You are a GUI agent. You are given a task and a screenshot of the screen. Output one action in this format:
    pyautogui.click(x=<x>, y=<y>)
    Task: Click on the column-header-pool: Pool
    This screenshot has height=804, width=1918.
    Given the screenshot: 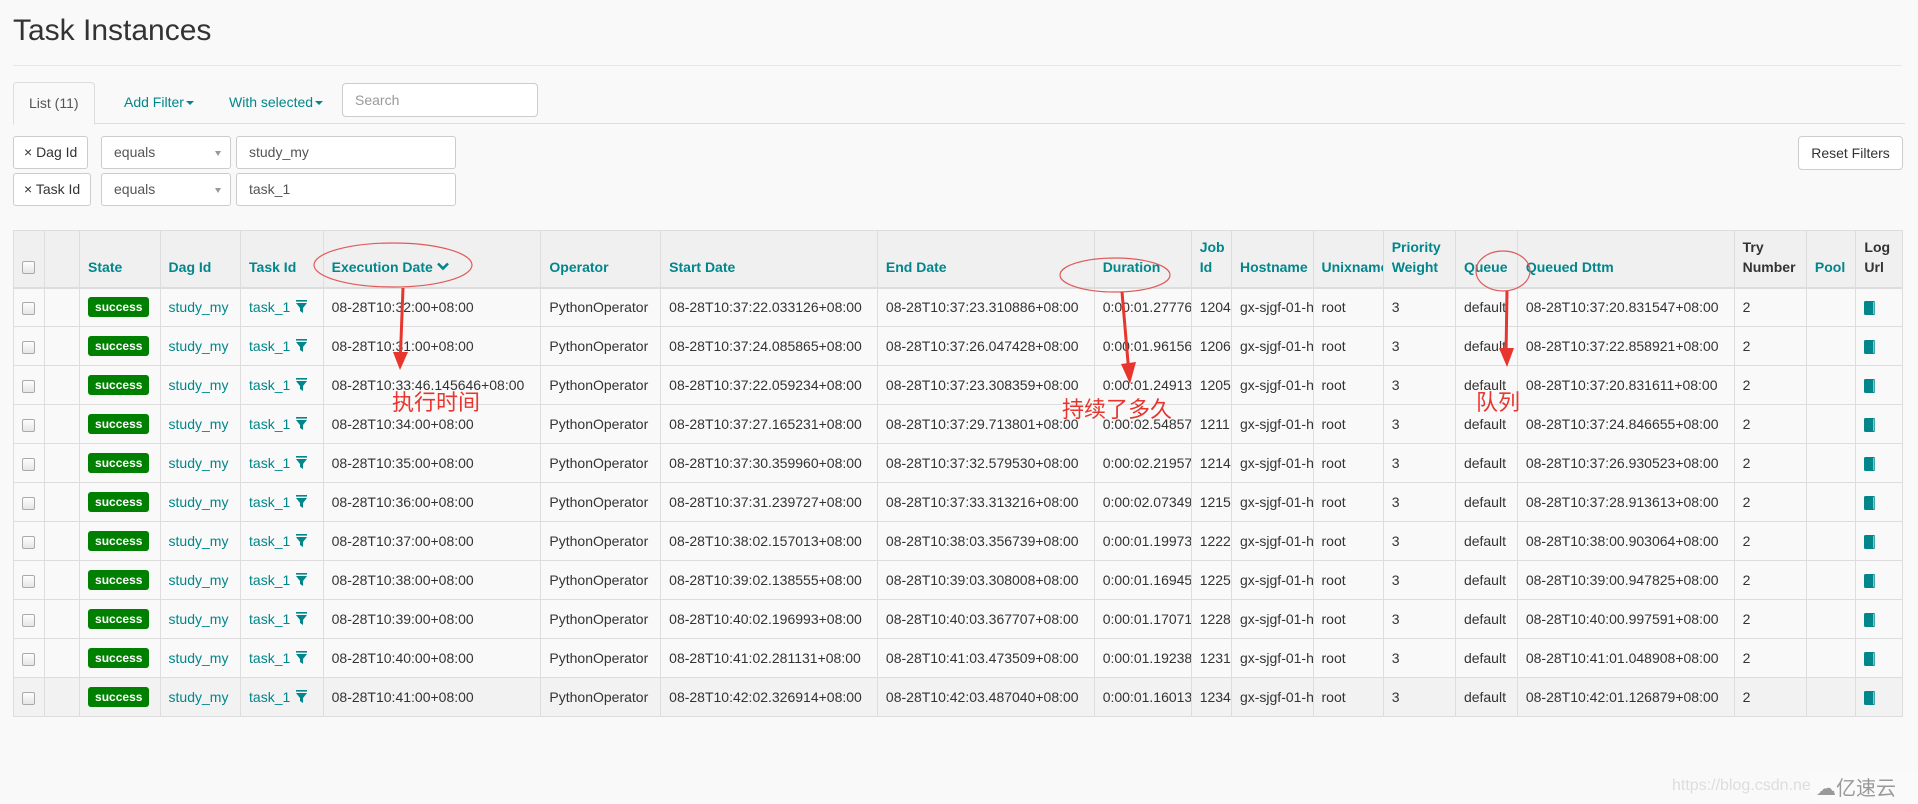 What is the action you would take?
    pyautogui.click(x=1831, y=259)
    